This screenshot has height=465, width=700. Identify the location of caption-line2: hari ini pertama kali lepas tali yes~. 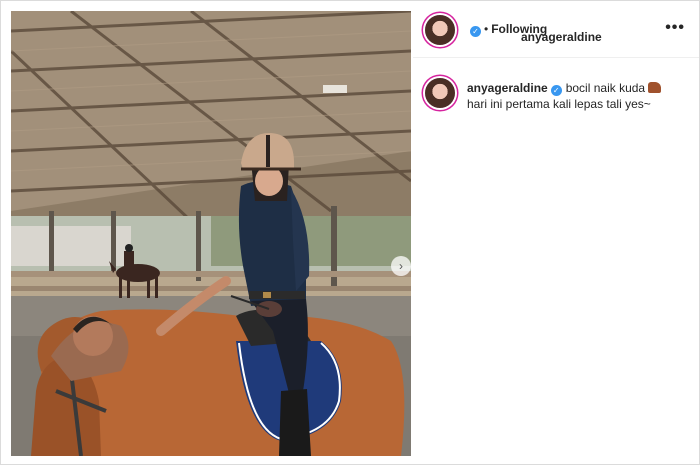
(559, 104).